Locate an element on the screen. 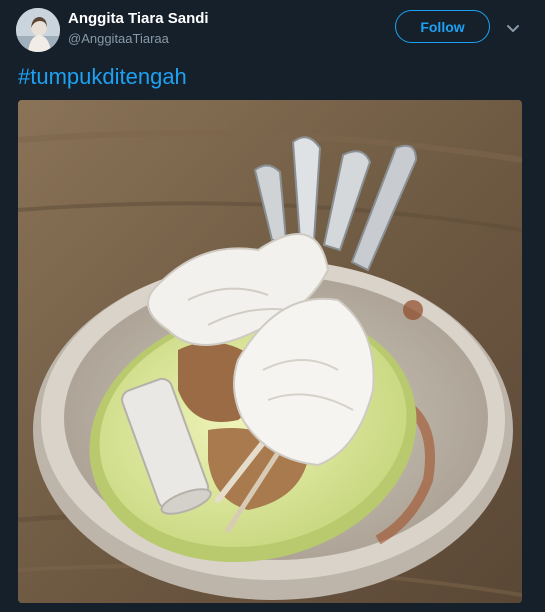 The height and width of the screenshot is (612, 545). avatar is located at coordinates (38, 30).